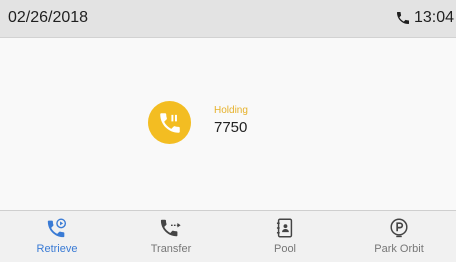 This screenshot has height=262, width=456. What do you see at coordinates (399, 228) in the screenshot?
I see `park-orbit-icon` at bounding box center [399, 228].